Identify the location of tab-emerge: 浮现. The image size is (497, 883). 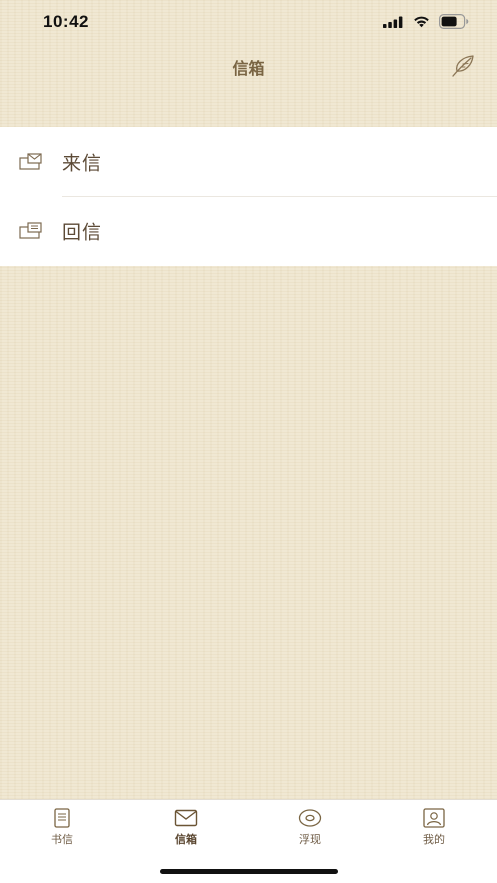
(310, 829).